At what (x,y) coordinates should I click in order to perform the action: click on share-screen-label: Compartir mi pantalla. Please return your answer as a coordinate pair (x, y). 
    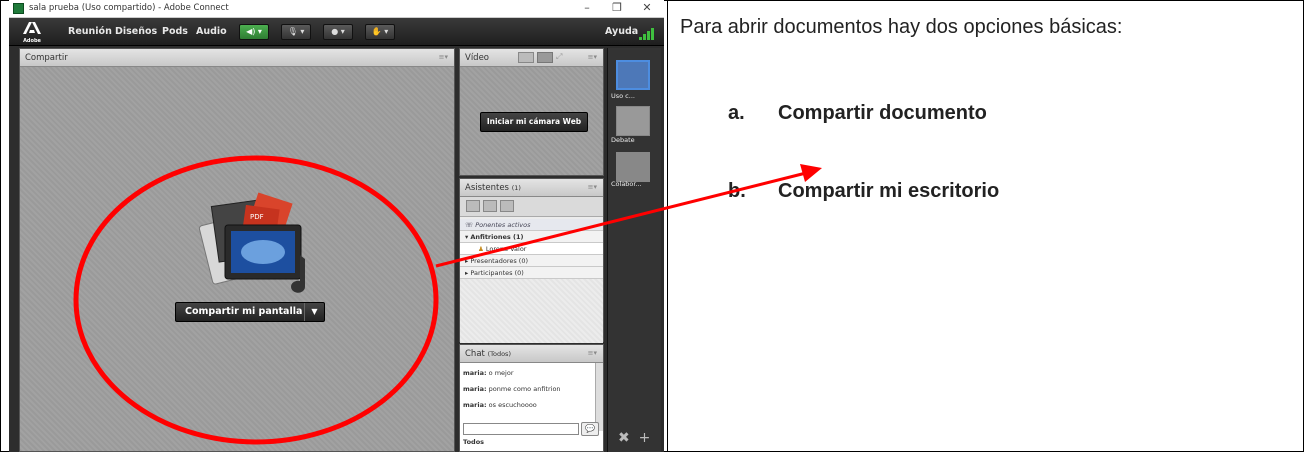
    Looking at the image, I should click on (244, 311).